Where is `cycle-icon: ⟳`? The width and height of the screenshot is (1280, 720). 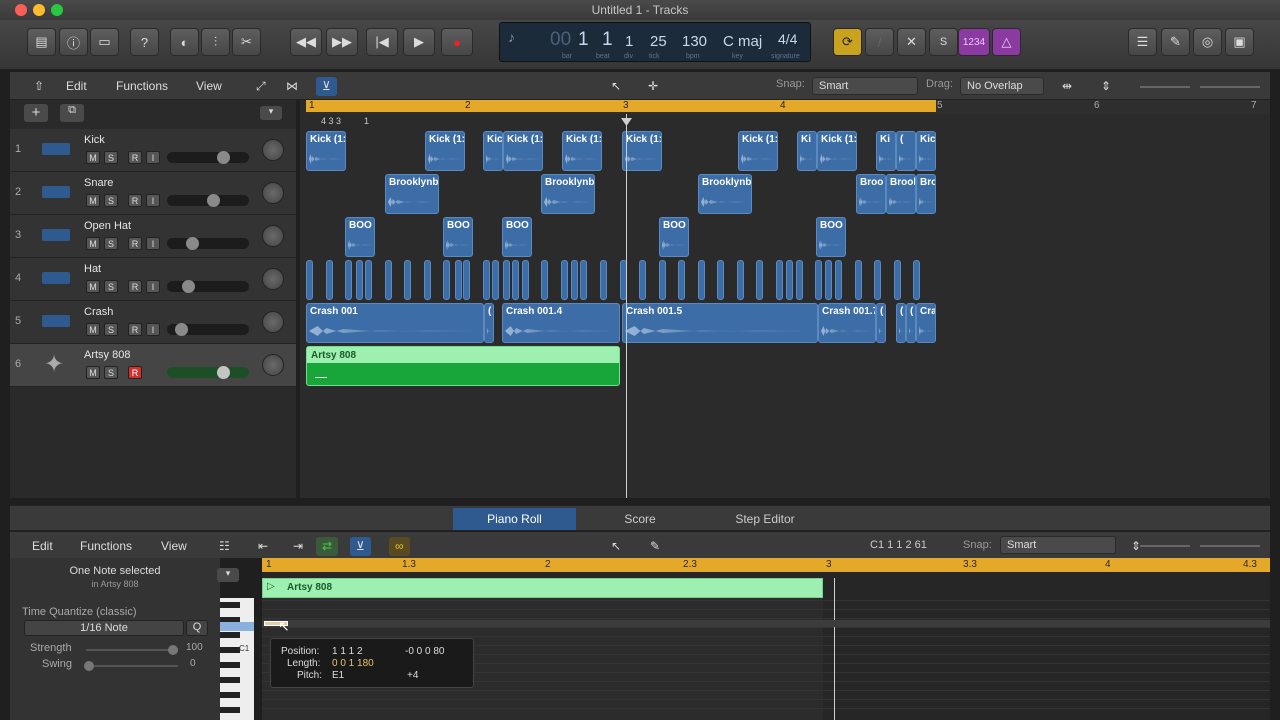 cycle-icon: ⟳ is located at coordinates (847, 42).